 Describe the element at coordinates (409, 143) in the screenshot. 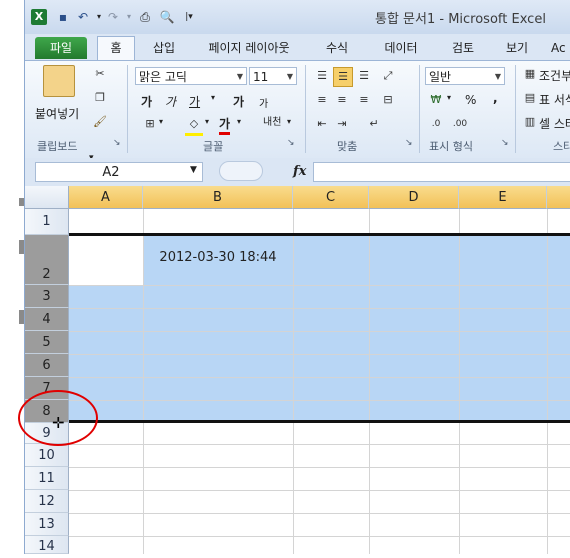

I see `alignment-launcher-icon: ↘` at that location.